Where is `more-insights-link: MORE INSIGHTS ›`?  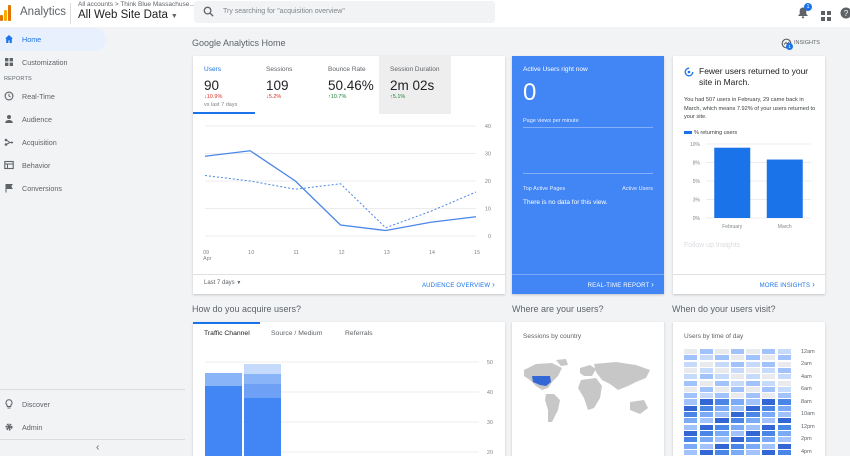
more-insights-link: MORE INSIGHTS › is located at coordinates (787, 284).